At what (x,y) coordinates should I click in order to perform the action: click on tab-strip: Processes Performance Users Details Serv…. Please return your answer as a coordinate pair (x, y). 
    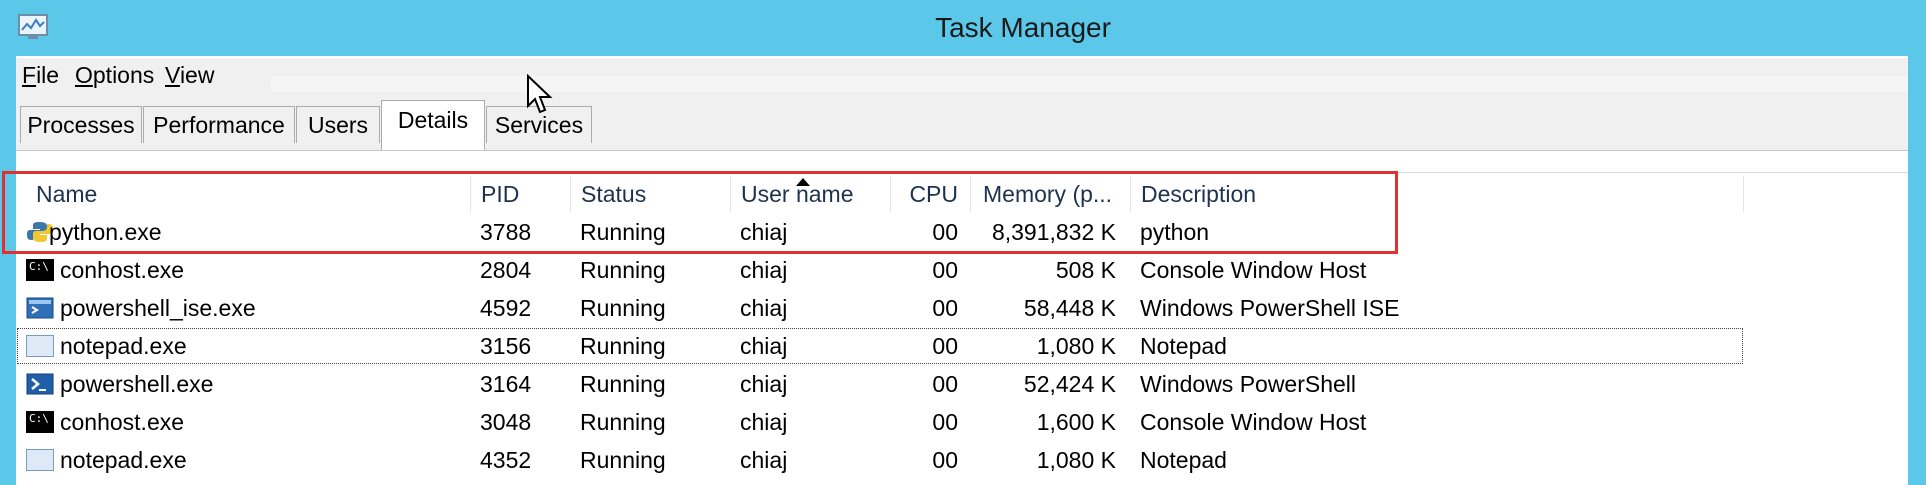
    Looking at the image, I should click on (962, 122).